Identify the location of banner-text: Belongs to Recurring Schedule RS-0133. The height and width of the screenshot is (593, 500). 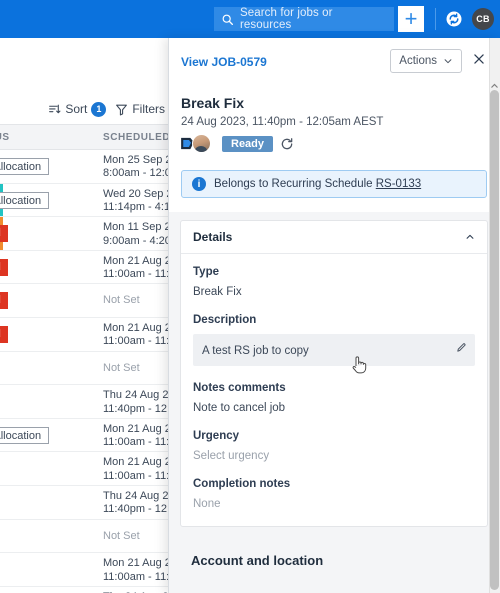
(317, 184).